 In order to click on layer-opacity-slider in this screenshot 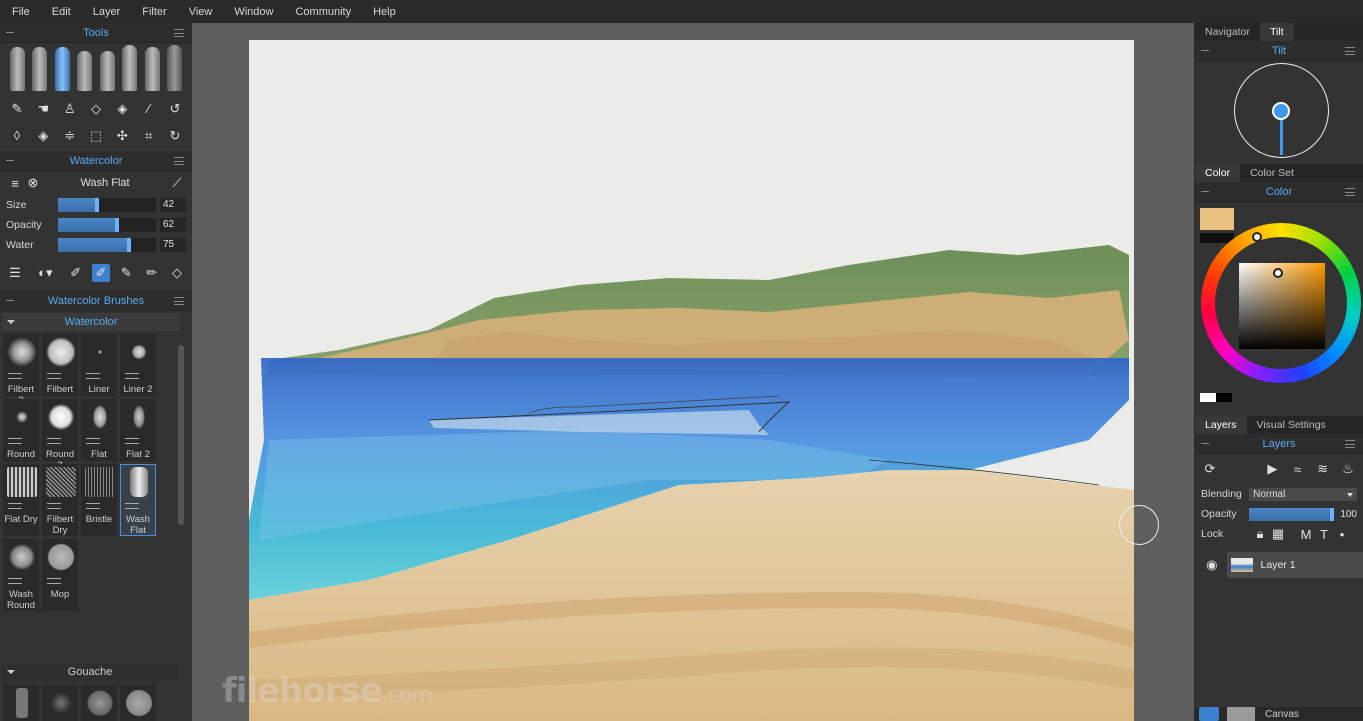, I will do `click(1292, 514)`.